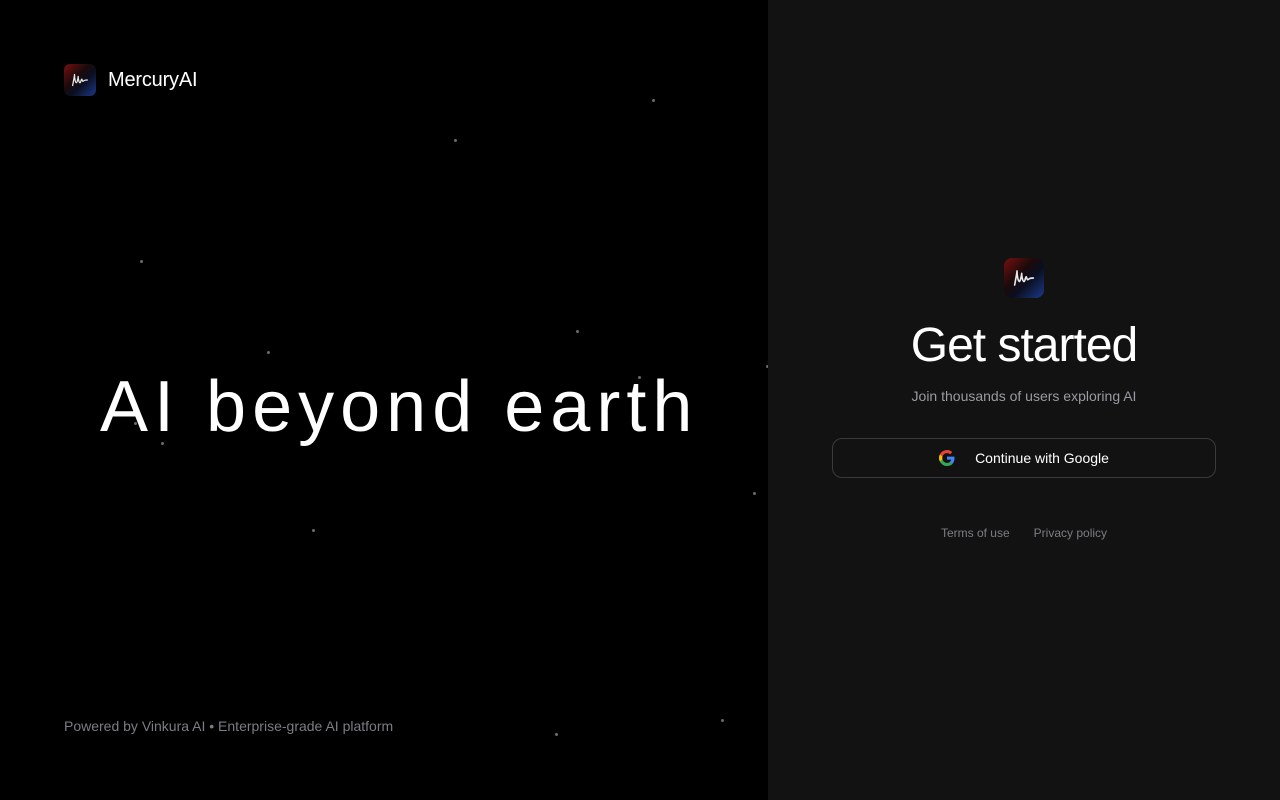  I want to click on terms-link: Terms of use, so click(975, 533).